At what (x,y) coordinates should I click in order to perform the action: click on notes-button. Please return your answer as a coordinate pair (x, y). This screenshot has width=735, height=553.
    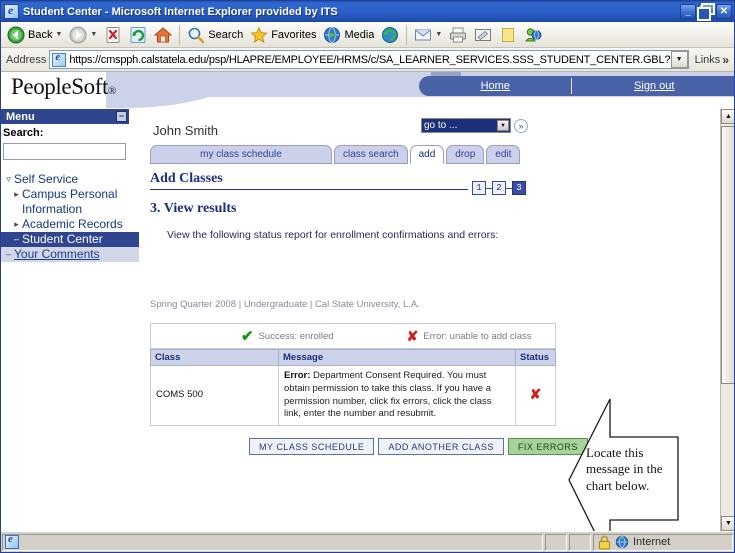
    Looking at the image, I should click on (508, 35).